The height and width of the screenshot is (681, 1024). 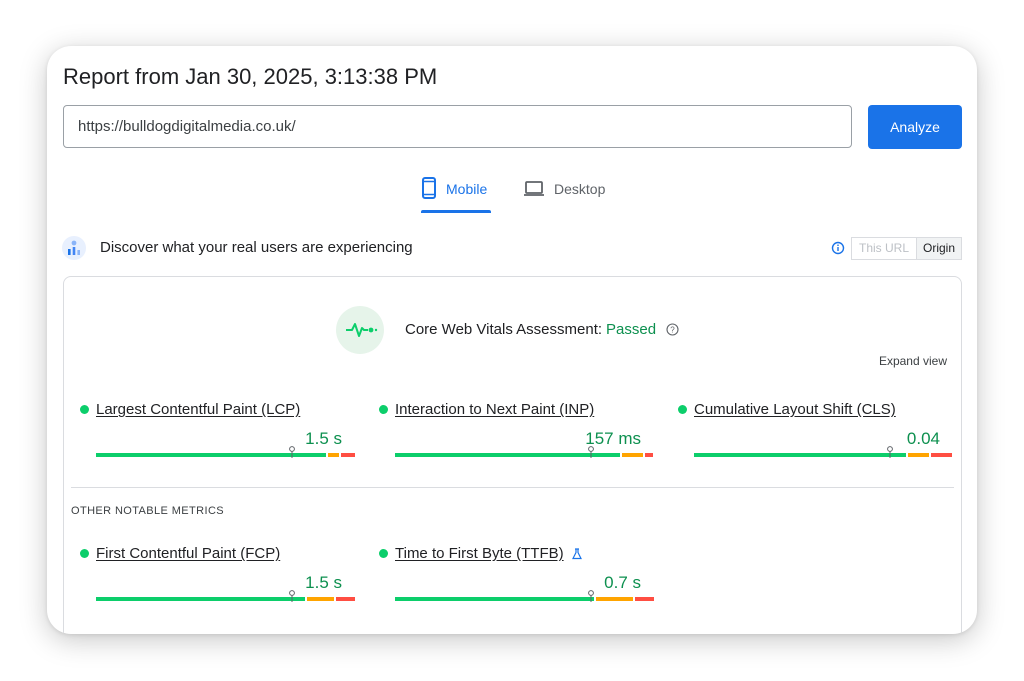 I want to click on report-title: Report from Jan 30, 2025, 3:13:38 PM, so click(x=250, y=76).